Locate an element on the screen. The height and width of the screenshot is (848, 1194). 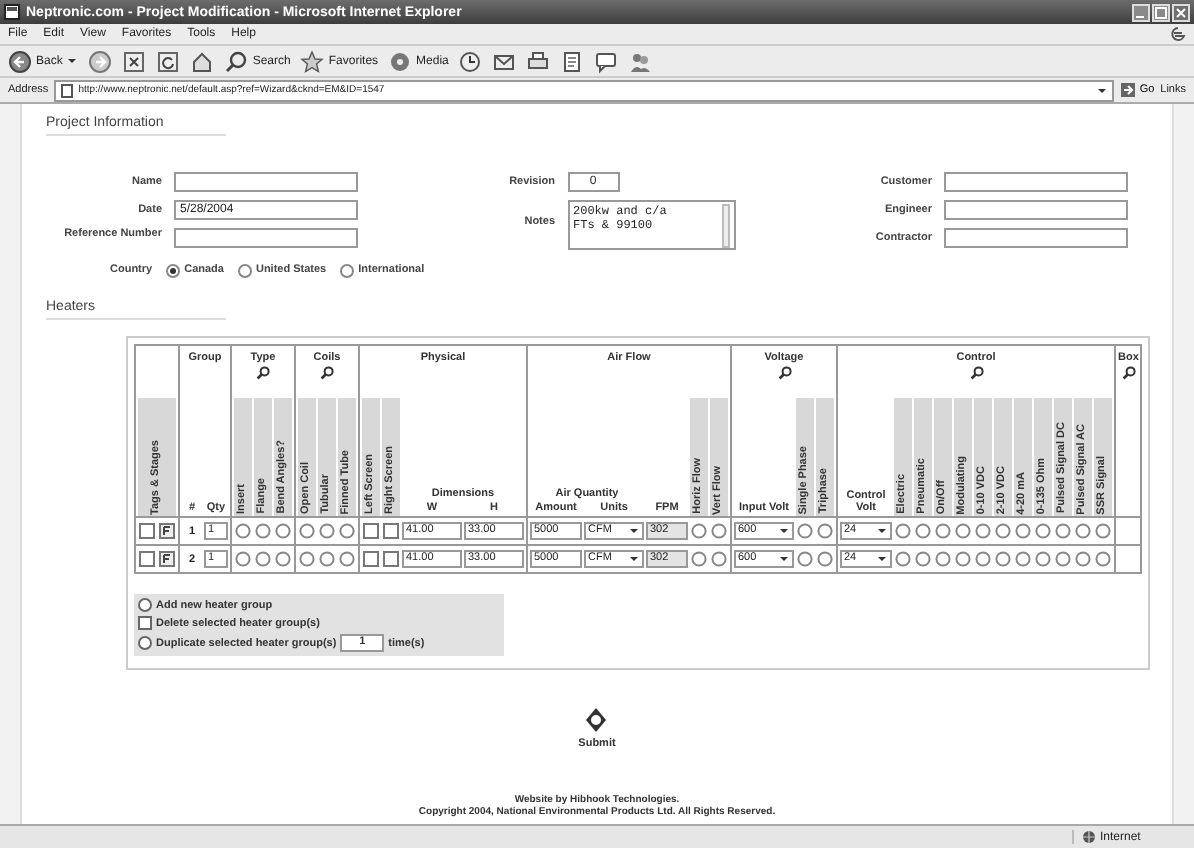
refresh-icon is located at coordinates (168, 61).